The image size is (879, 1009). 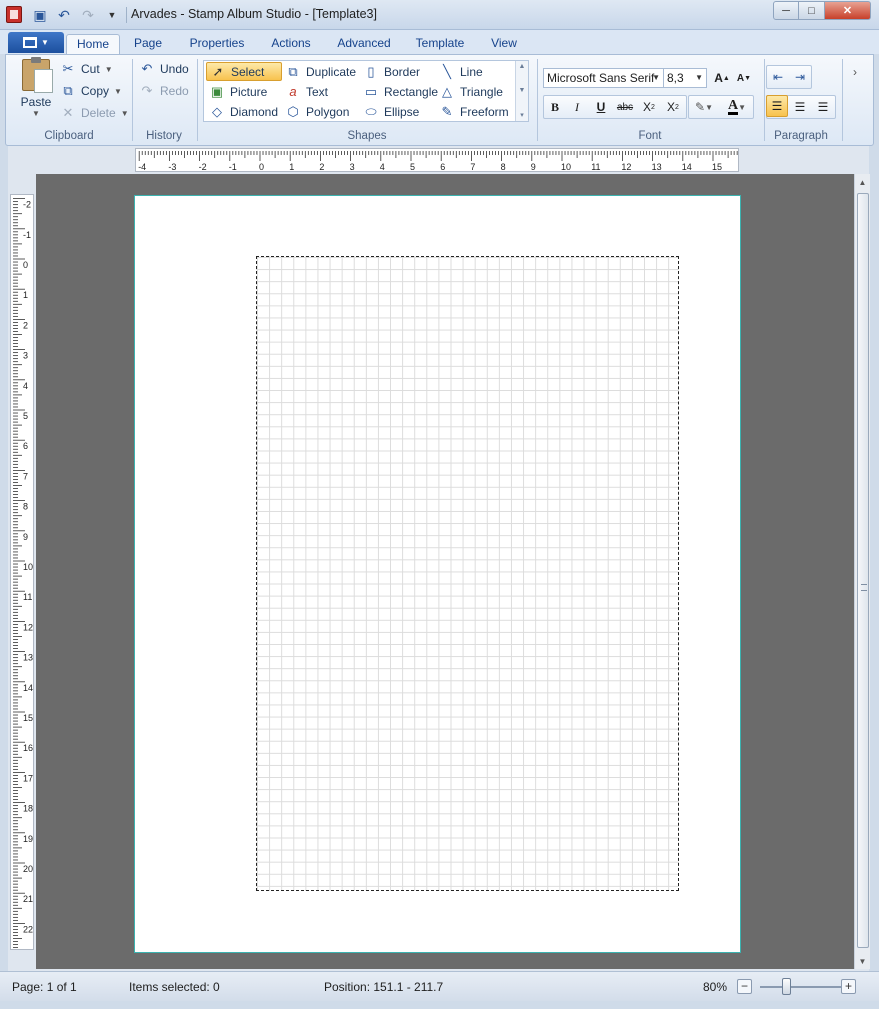 What do you see at coordinates (744, 986) in the screenshot?
I see `zoom-out-button: −` at bounding box center [744, 986].